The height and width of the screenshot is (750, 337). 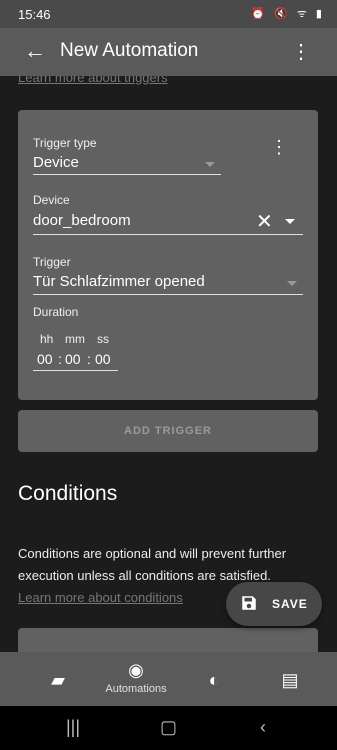 I want to click on device-select: door_bedroom, so click(x=82, y=220).